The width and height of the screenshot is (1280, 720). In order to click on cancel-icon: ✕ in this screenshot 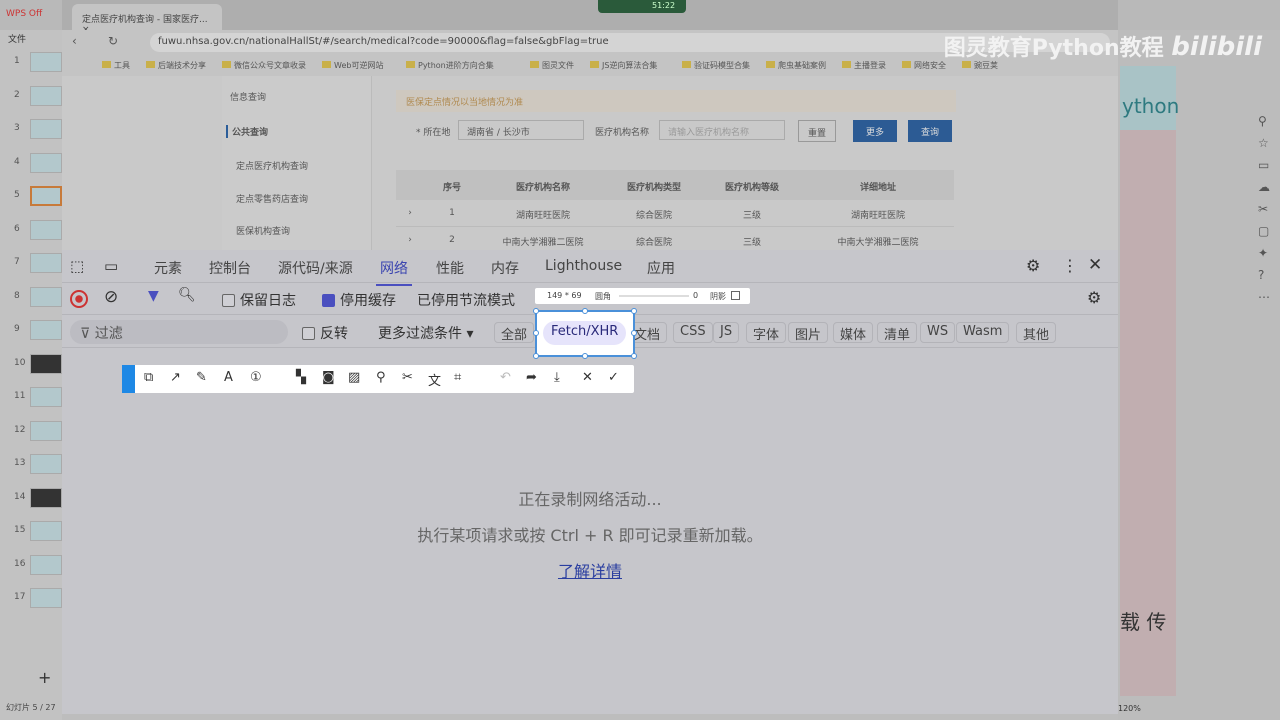, I will do `click(587, 377)`.